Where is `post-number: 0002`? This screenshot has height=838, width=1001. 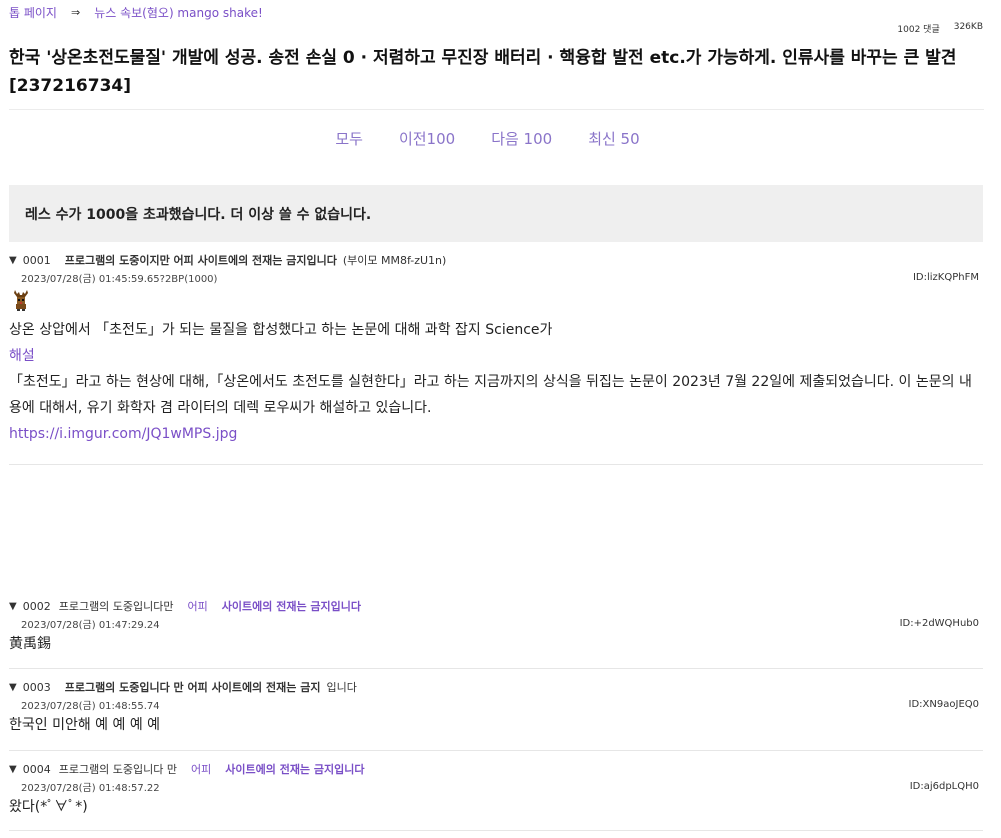
post-number: 0002 is located at coordinates (37, 606).